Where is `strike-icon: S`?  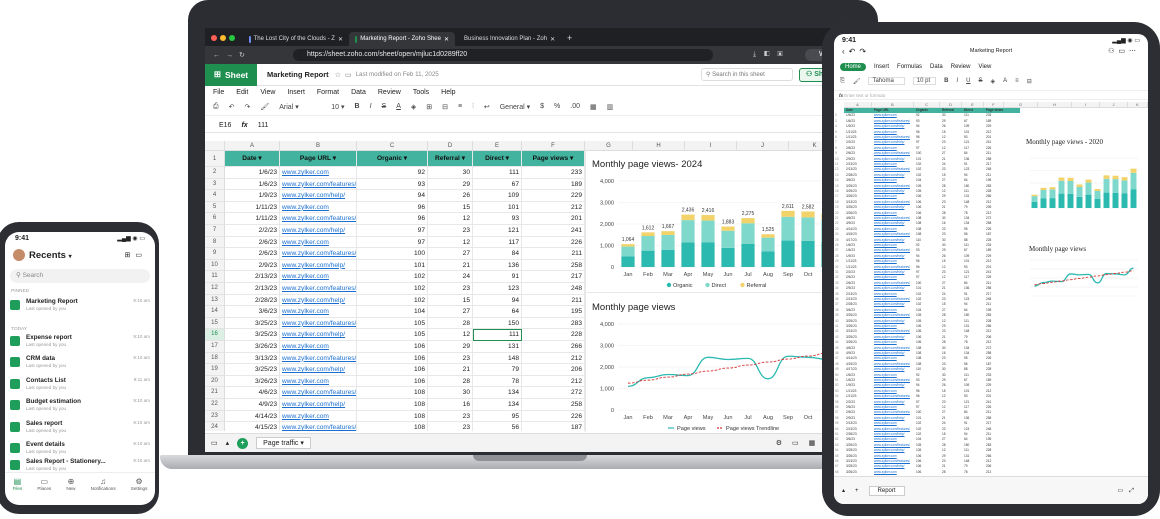 strike-icon: S is located at coordinates (384, 106).